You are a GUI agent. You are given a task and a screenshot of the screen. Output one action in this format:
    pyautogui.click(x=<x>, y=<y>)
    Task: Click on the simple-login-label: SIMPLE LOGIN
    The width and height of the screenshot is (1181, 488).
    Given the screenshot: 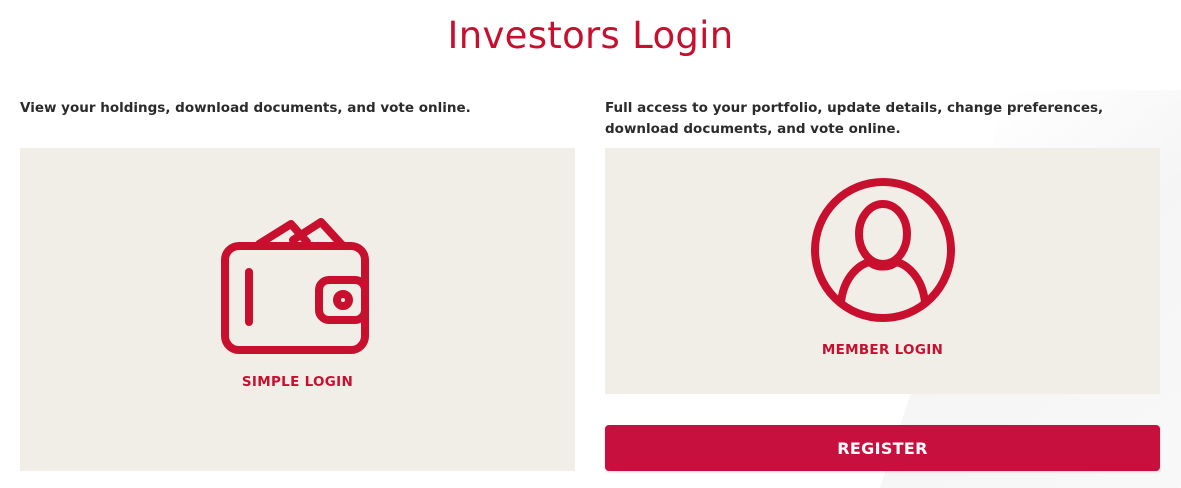 What is the action you would take?
    pyautogui.click(x=297, y=382)
    